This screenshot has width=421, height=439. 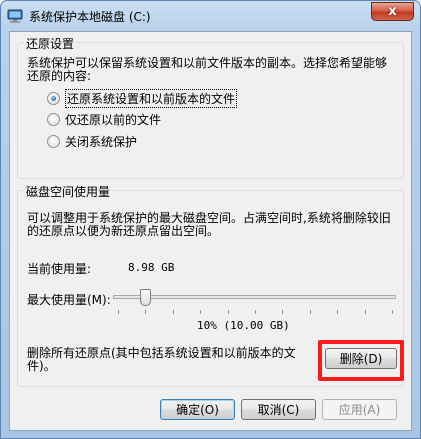 I want to click on disk-usage-title: 磁盘空间使用量, so click(x=68, y=191).